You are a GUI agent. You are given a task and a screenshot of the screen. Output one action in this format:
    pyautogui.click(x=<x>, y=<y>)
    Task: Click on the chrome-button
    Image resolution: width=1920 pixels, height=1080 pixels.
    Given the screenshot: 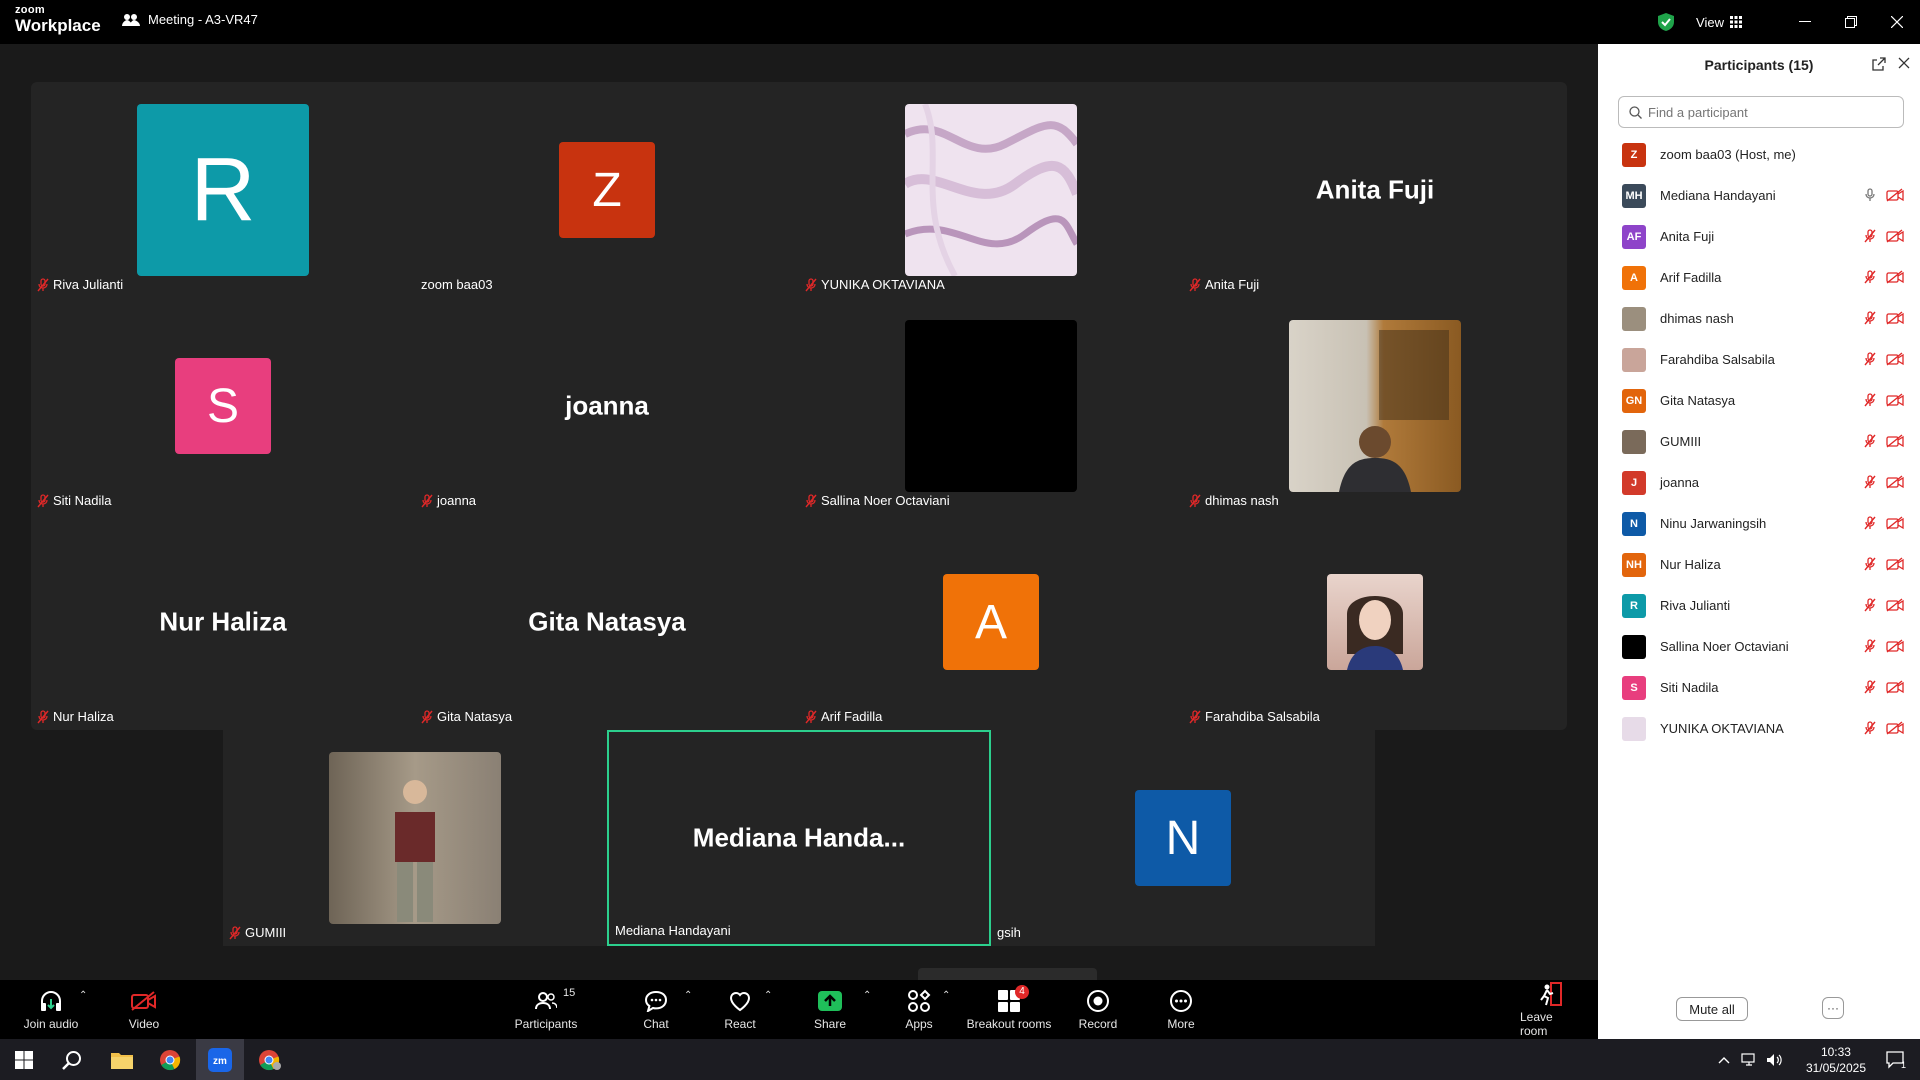 What is the action you would take?
    pyautogui.click(x=170, y=1059)
    